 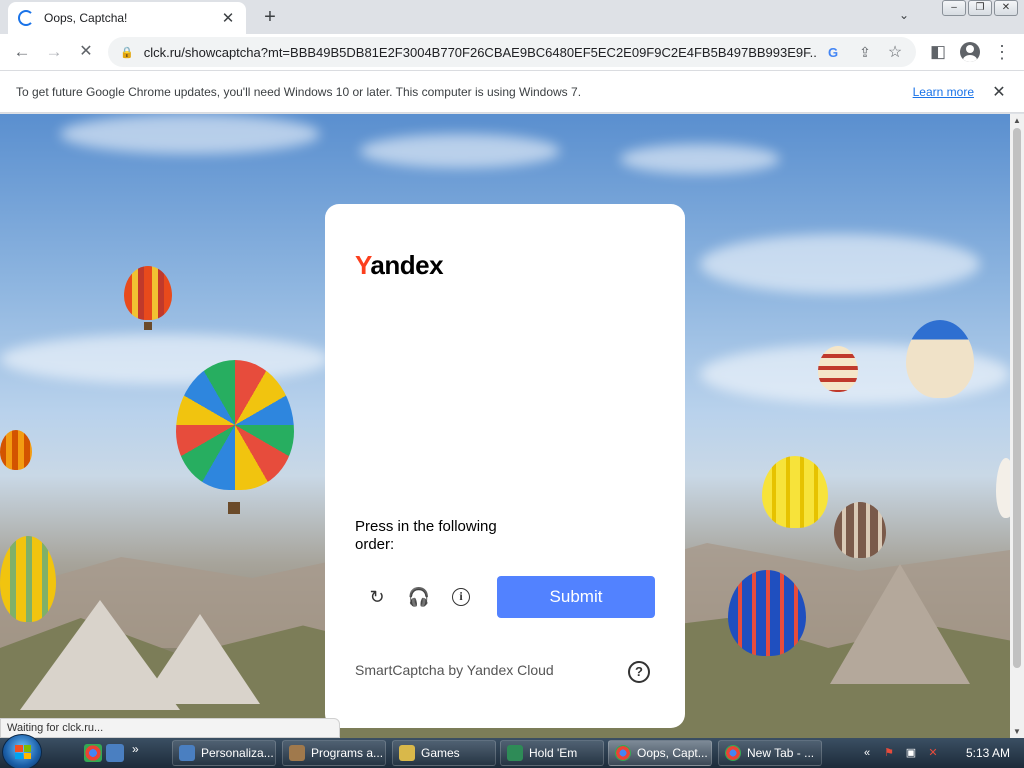 I want to click on tray-expand-icon: «, so click(x=867, y=753).